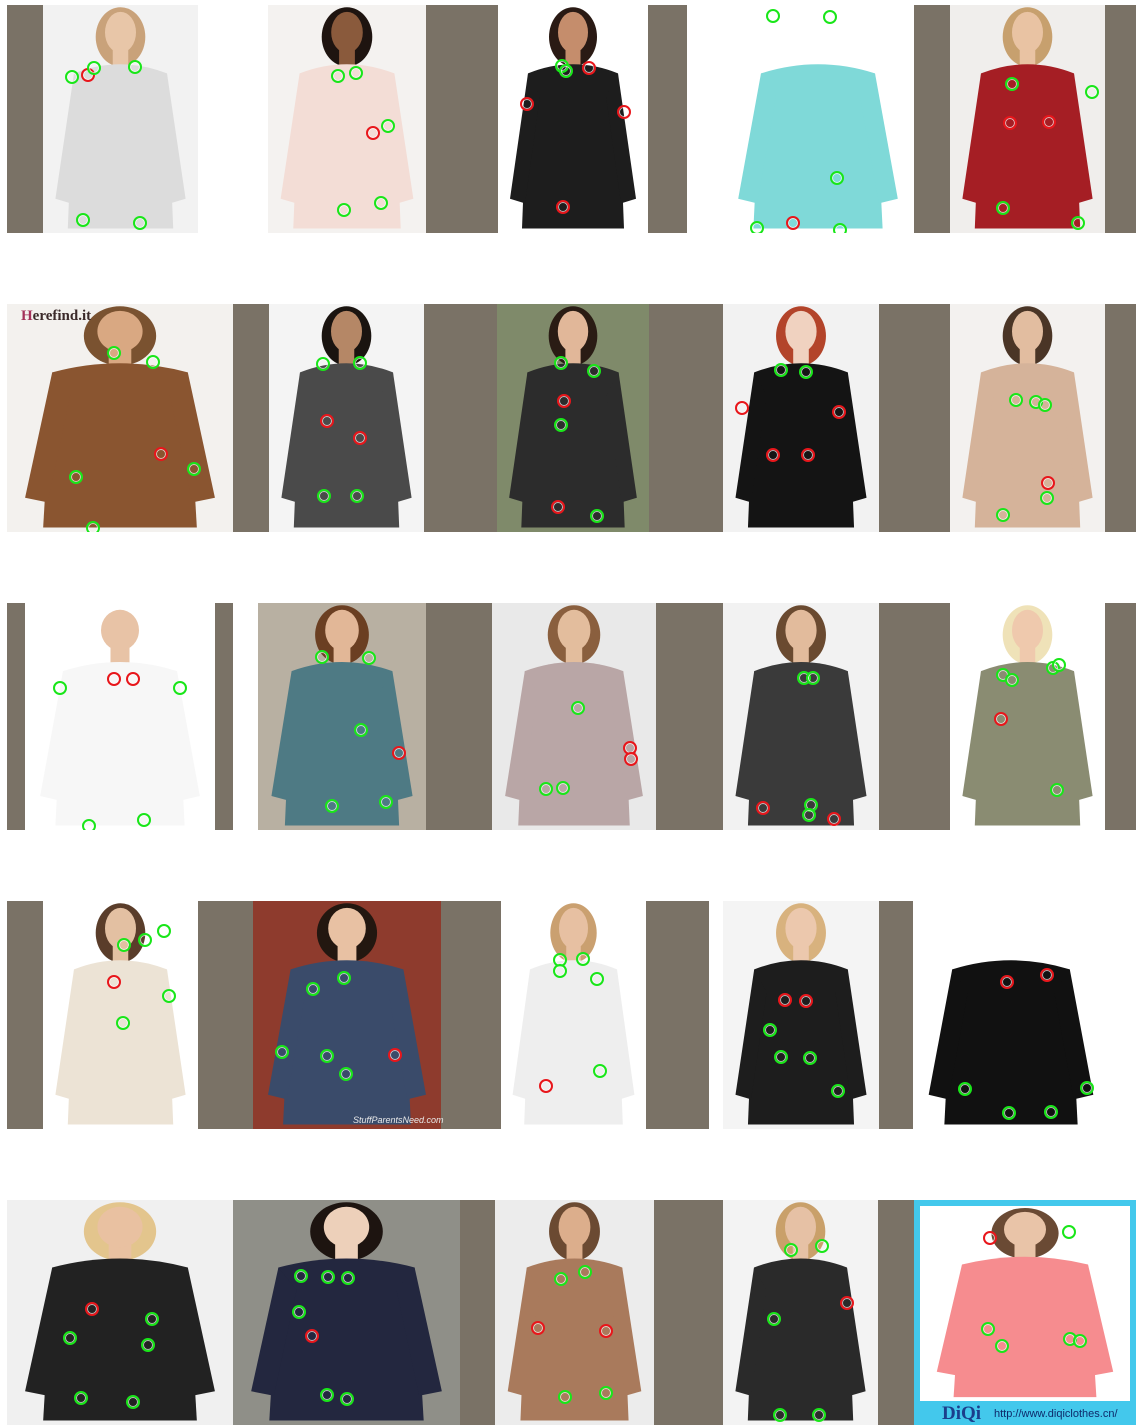 The image size is (1136, 1425). What do you see at coordinates (591, 1312) in the screenshot?
I see `image-tile-r5c3` at bounding box center [591, 1312].